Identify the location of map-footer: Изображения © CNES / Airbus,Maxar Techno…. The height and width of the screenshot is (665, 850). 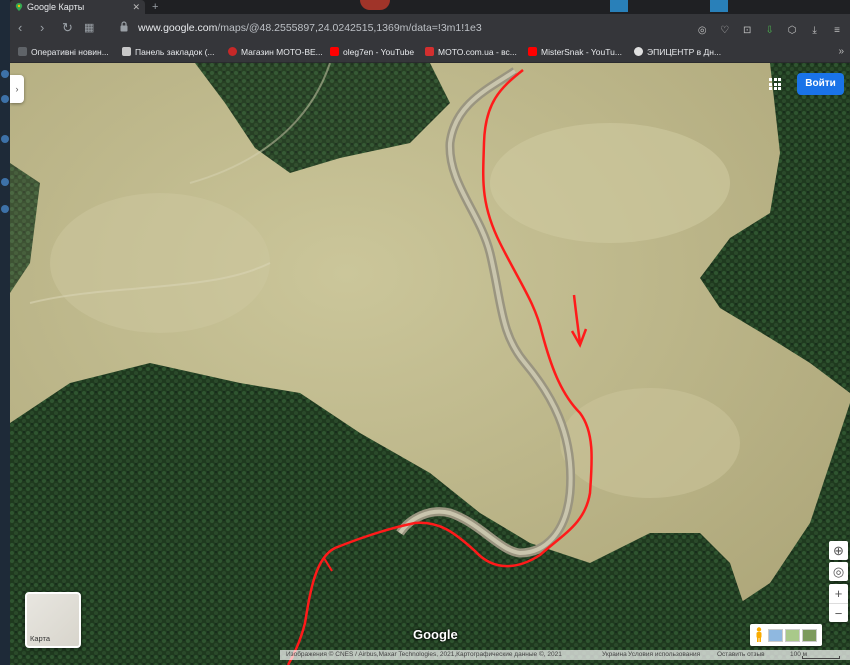
(565, 655).